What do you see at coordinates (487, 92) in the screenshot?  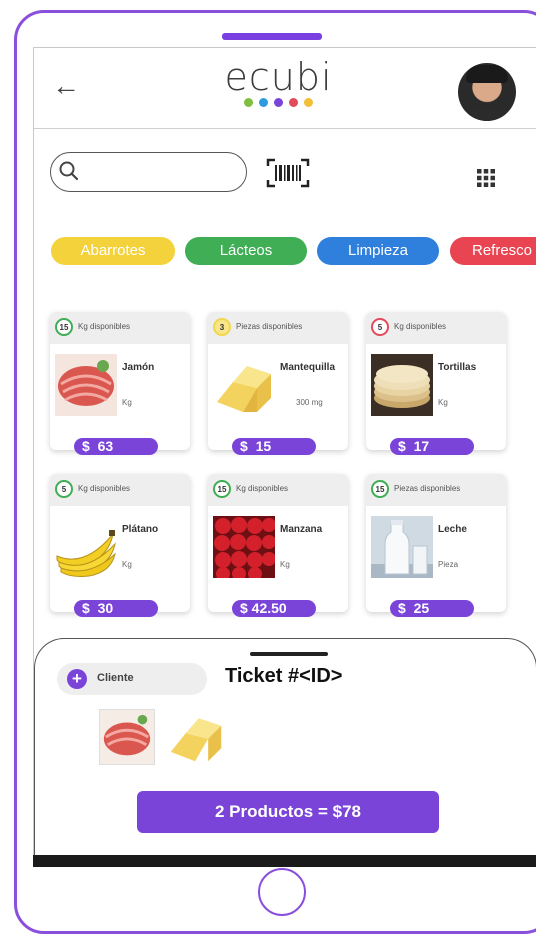 I see `user-avatar` at bounding box center [487, 92].